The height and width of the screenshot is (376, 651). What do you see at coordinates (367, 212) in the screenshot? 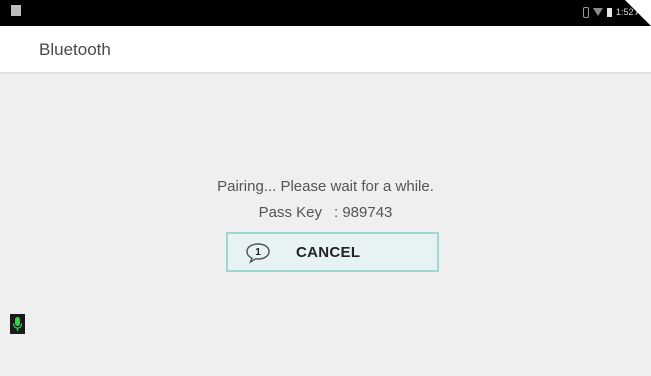
I see `pass-key-value: 989743` at bounding box center [367, 212].